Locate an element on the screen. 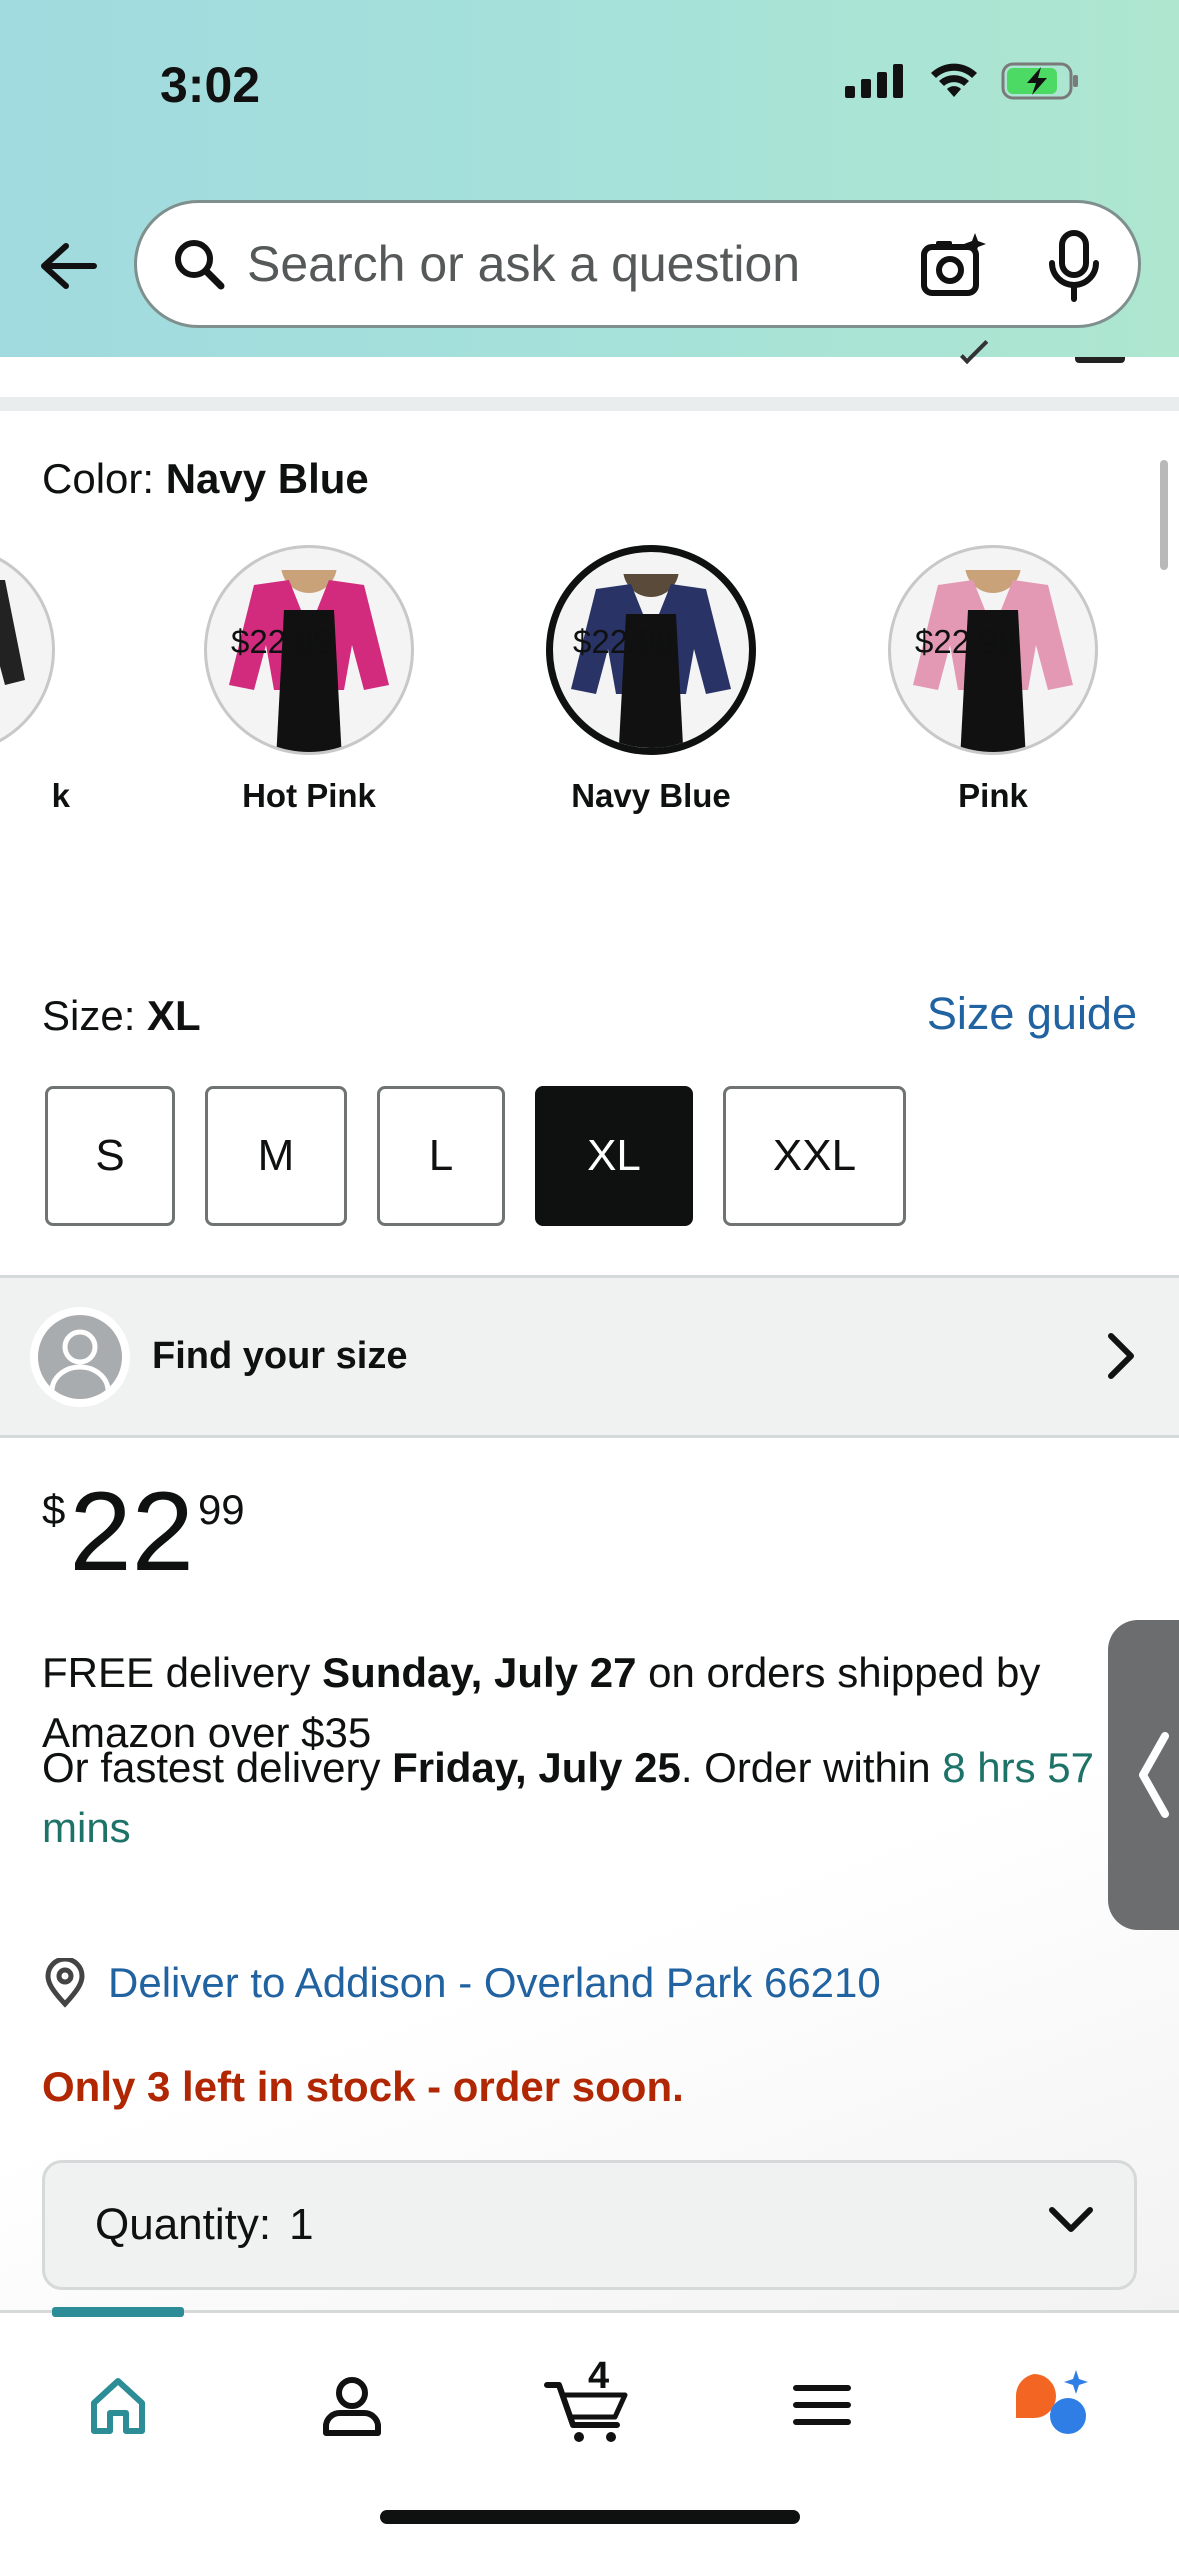 This screenshot has width=1179, height=2556. search-input is located at coordinates (567, 264).